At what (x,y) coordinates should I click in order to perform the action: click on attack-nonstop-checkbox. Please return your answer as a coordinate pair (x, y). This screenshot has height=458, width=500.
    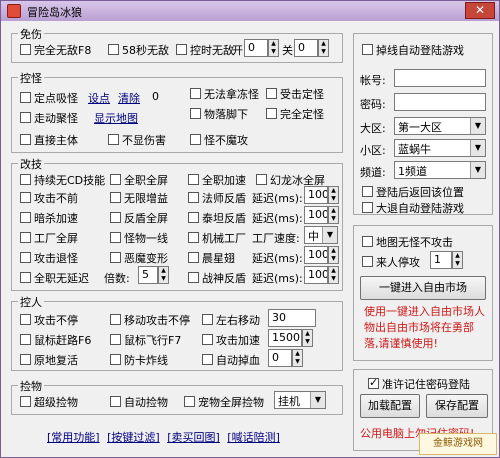
    Looking at the image, I should click on (25, 197).